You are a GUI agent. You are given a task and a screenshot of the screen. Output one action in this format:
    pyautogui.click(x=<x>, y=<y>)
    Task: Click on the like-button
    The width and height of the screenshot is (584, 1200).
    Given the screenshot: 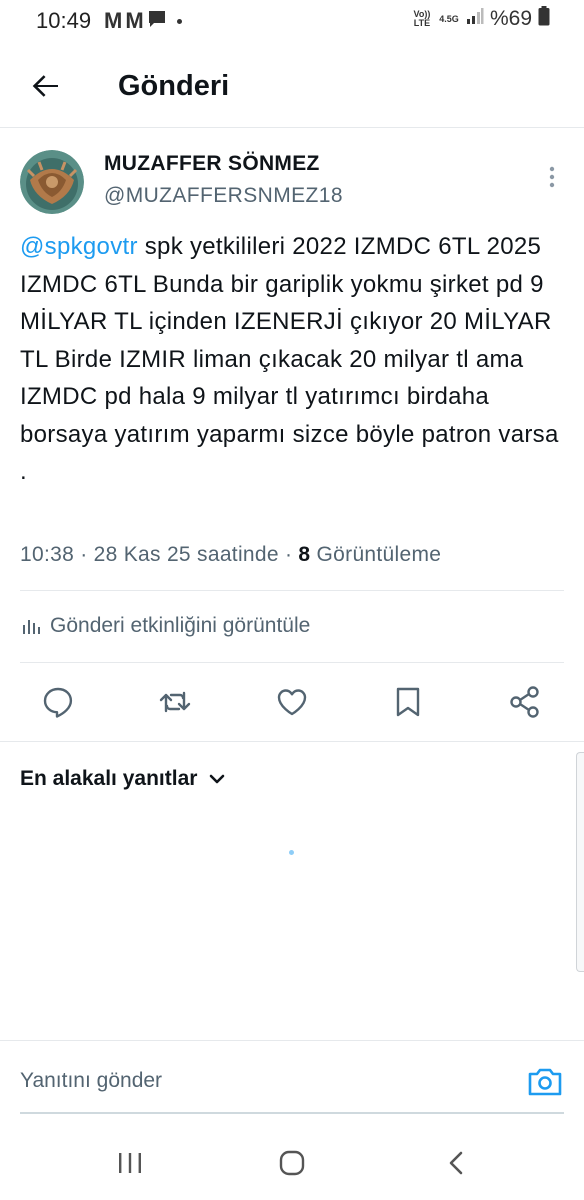 What is the action you would take?
    pyautogui.click(x=292, y=702)
    